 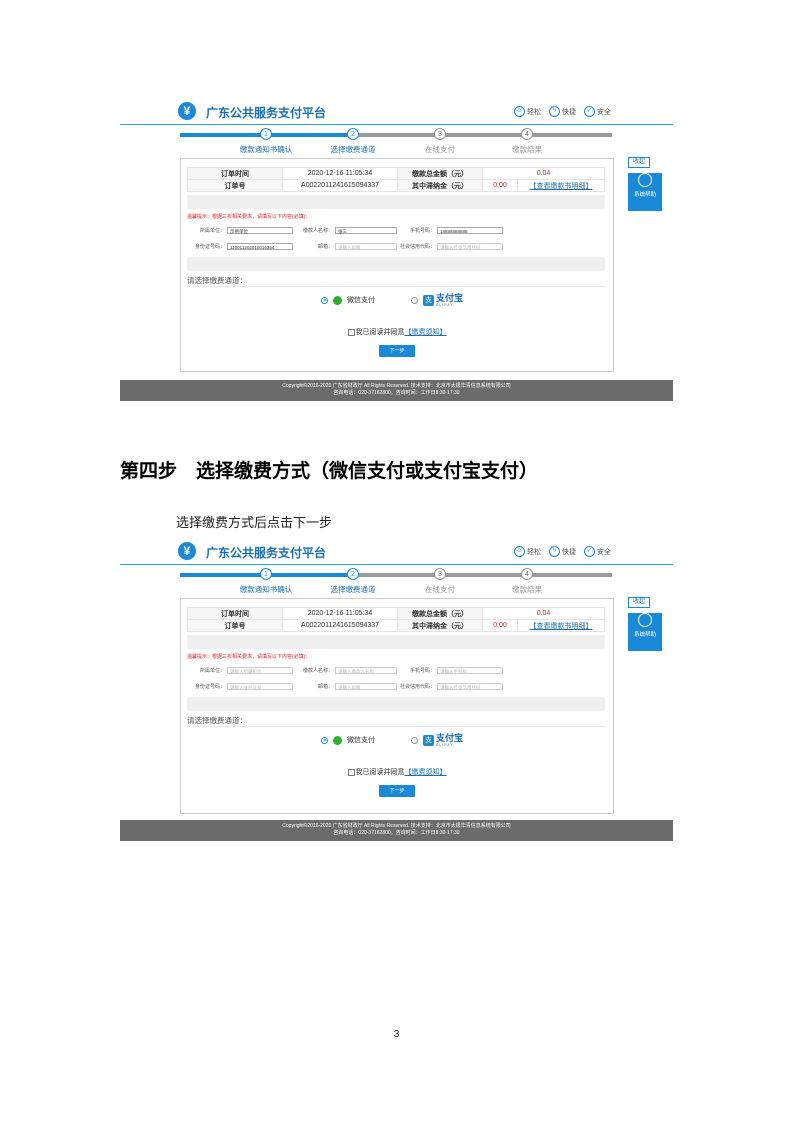 I want to click on payer-input: 请输入缴款人名称, so click(x=366, y=670).